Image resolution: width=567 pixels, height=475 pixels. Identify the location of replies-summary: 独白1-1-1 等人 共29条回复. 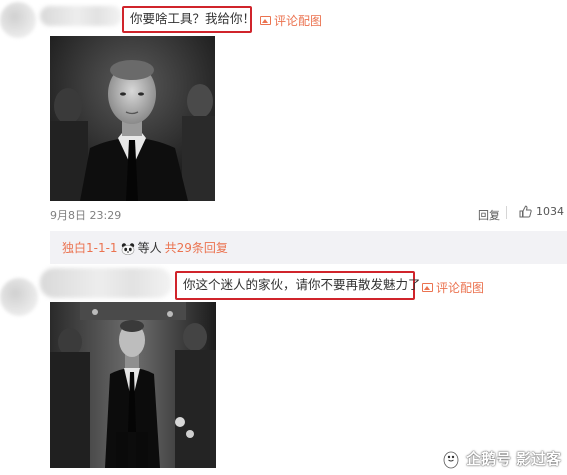
(308, 247).